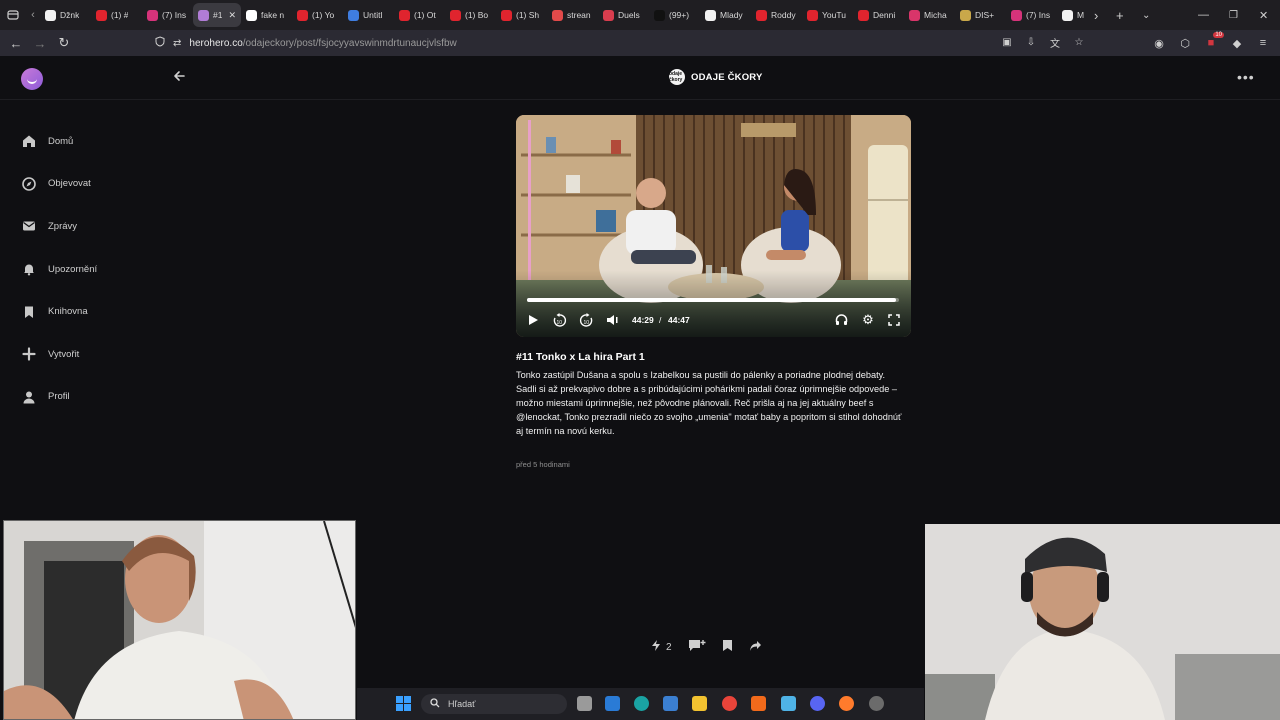 This screenshot has height=720, width=1280. What do you see at coordinates (1246, 77) in the screenshot?
I see `more-options-icon: •••` at bounding box center [1246, 77].